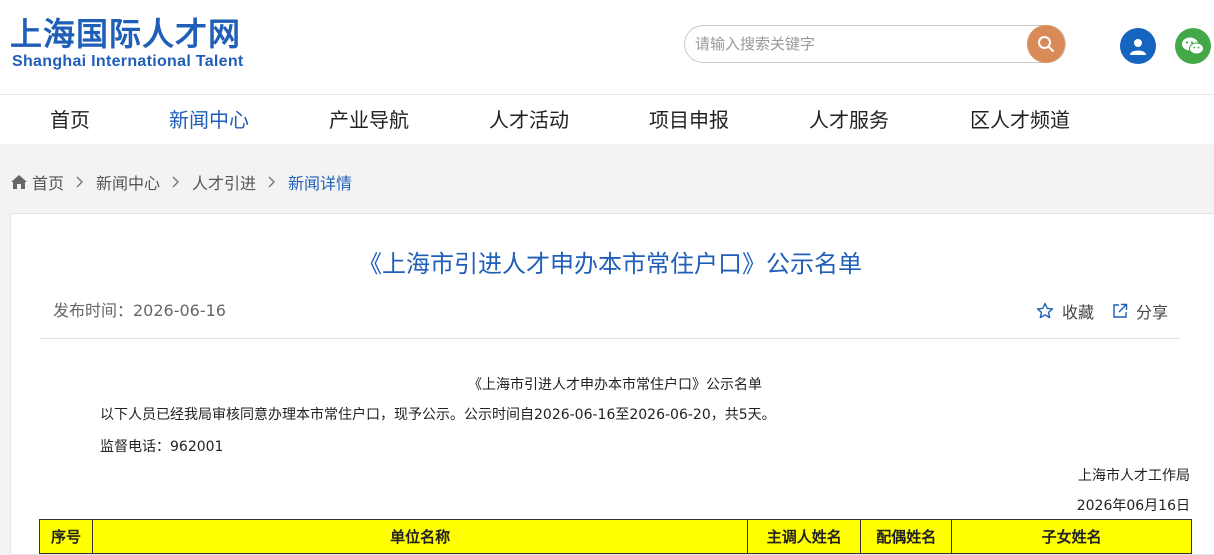  I want to click on breadcrumb-home: 首页, so click(48, 182).